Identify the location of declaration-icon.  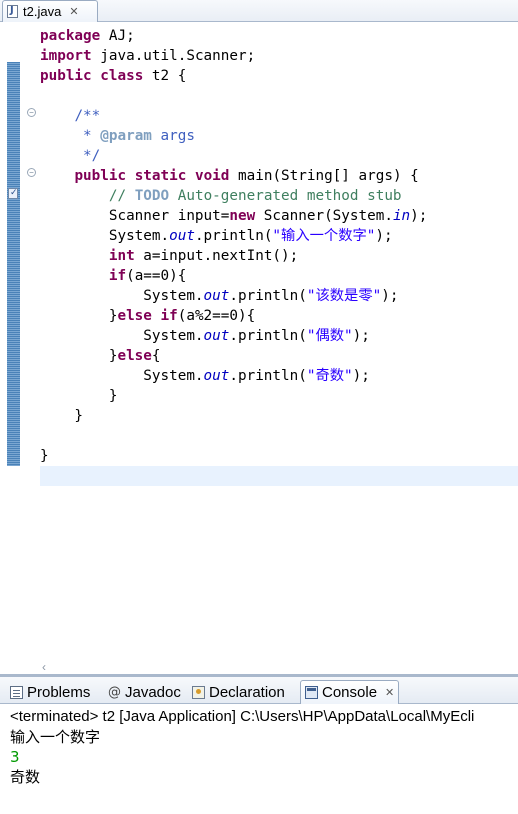
(198, 692).